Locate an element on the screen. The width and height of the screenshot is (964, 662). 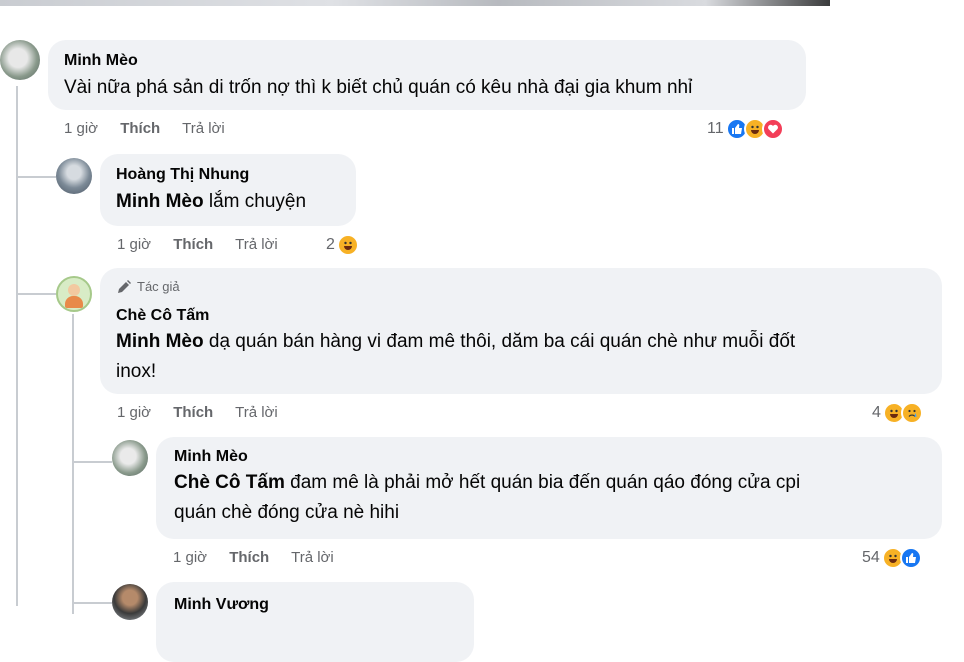
haha-icon is located at coordinates (347, 245).